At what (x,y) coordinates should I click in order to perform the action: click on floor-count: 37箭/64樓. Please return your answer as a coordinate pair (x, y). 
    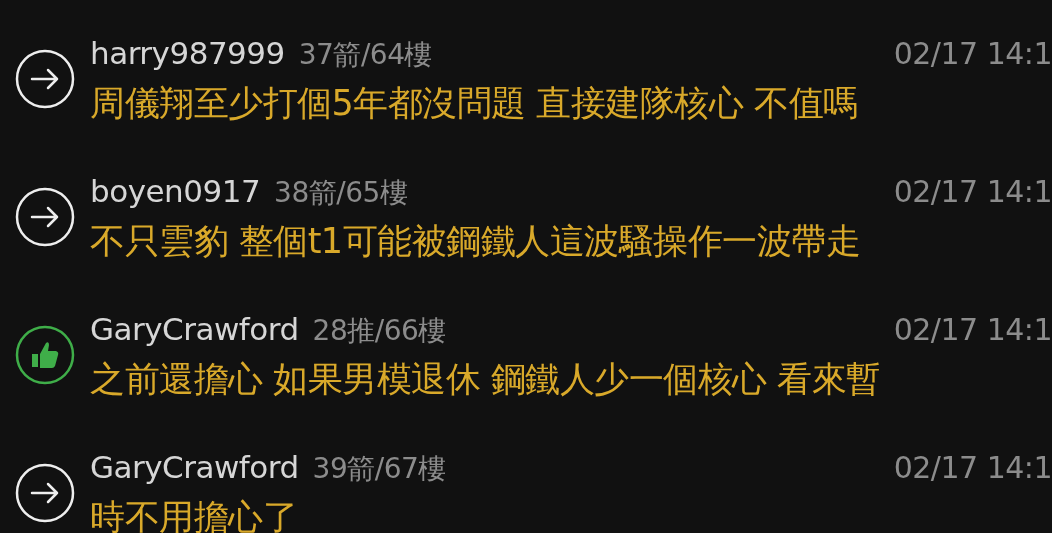
    Looking at the image, I should click on (365, 55).